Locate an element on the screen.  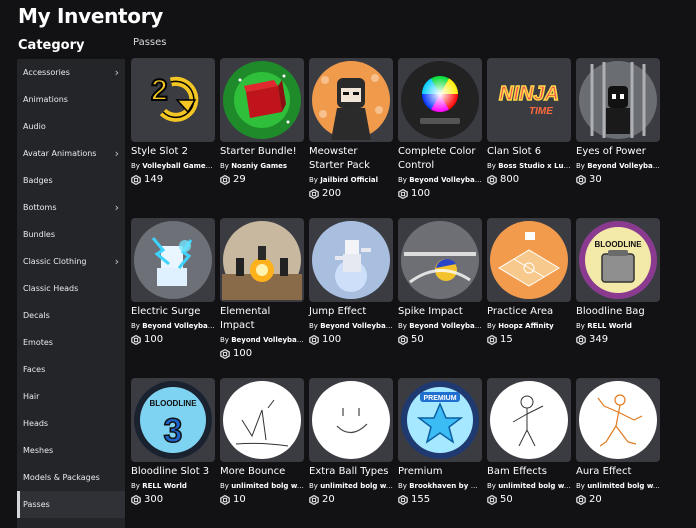
item-card: BLOODLINE Bloodline Bag By RELL World 349 is located at coordinates (618, 282).